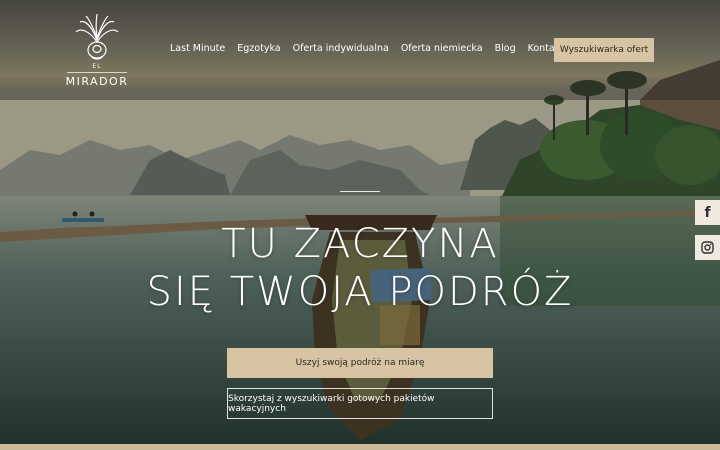 The width and height of the screenshot is (720, 450). Describe the element at coordinates (341, 48) in the screenshot. I see `nav-item-oferta-indywidualna: Oferta indywidualna` at that location.